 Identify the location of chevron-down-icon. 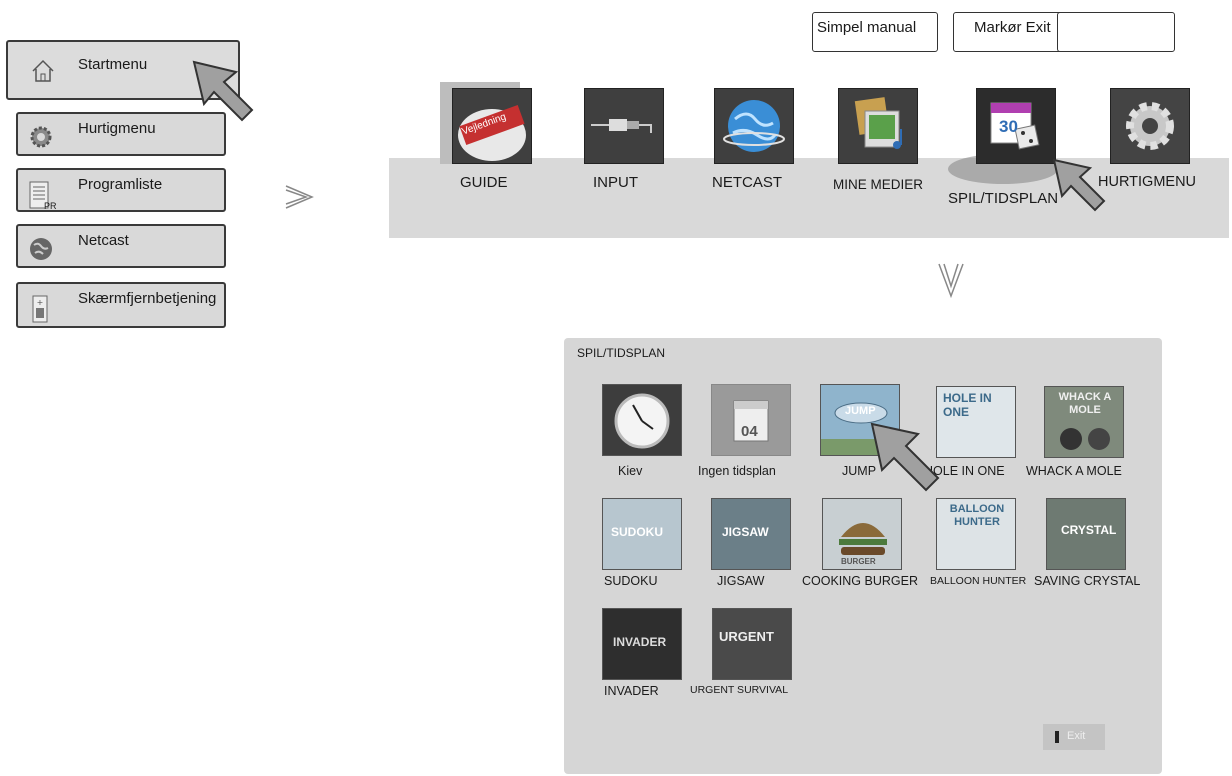
(951, 282).